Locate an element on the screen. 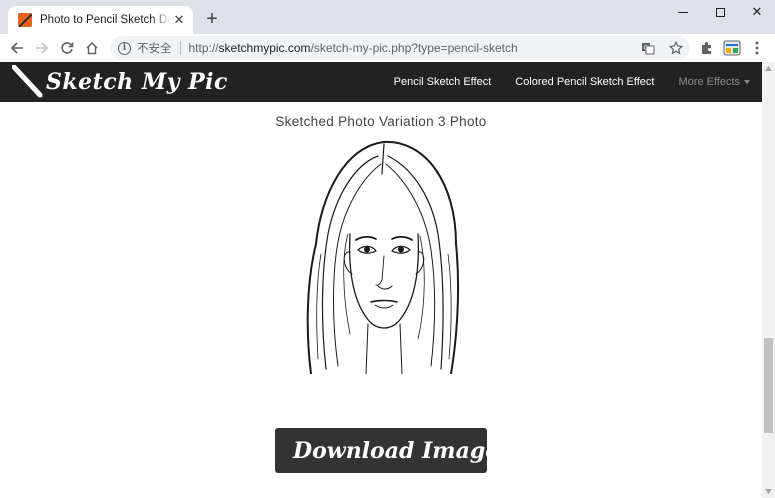  chrome-menu-button is located at coordinates (757, 48).